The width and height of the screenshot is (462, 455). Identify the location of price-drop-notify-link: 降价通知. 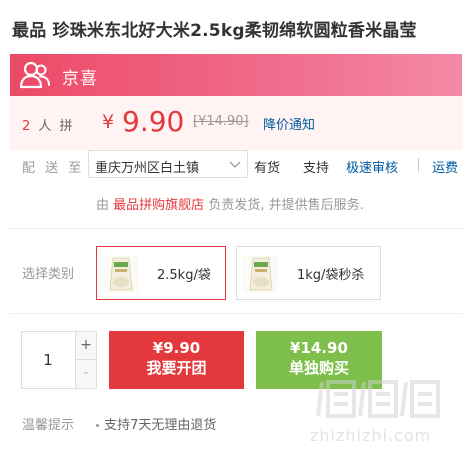
(289, 123).